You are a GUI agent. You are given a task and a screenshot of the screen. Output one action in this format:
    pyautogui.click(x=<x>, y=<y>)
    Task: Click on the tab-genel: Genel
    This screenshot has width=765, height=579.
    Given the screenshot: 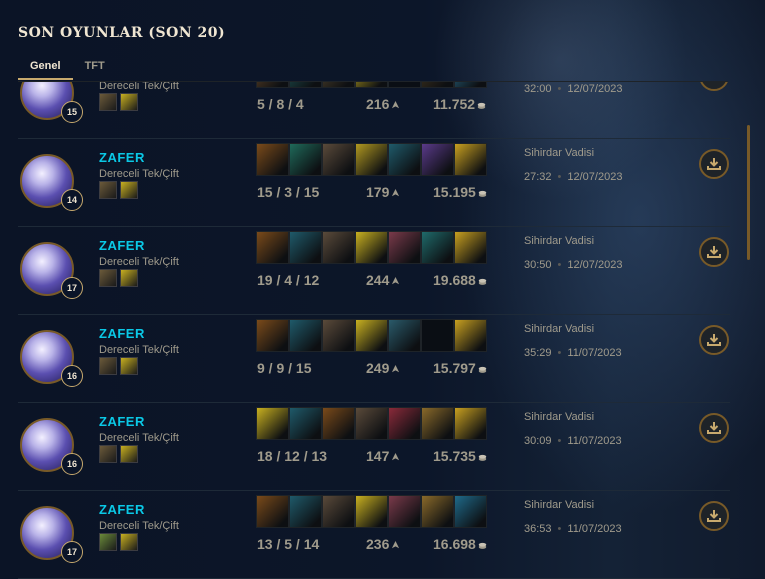 What is the action you would take?
    pyautogui.click(x=45, y=70)
    